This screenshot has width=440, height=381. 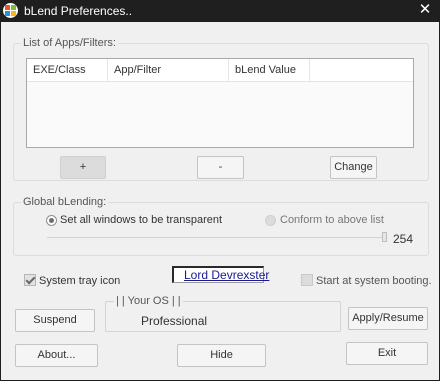 I want to click on close-icon: ✕, so click(x=425, y=9).